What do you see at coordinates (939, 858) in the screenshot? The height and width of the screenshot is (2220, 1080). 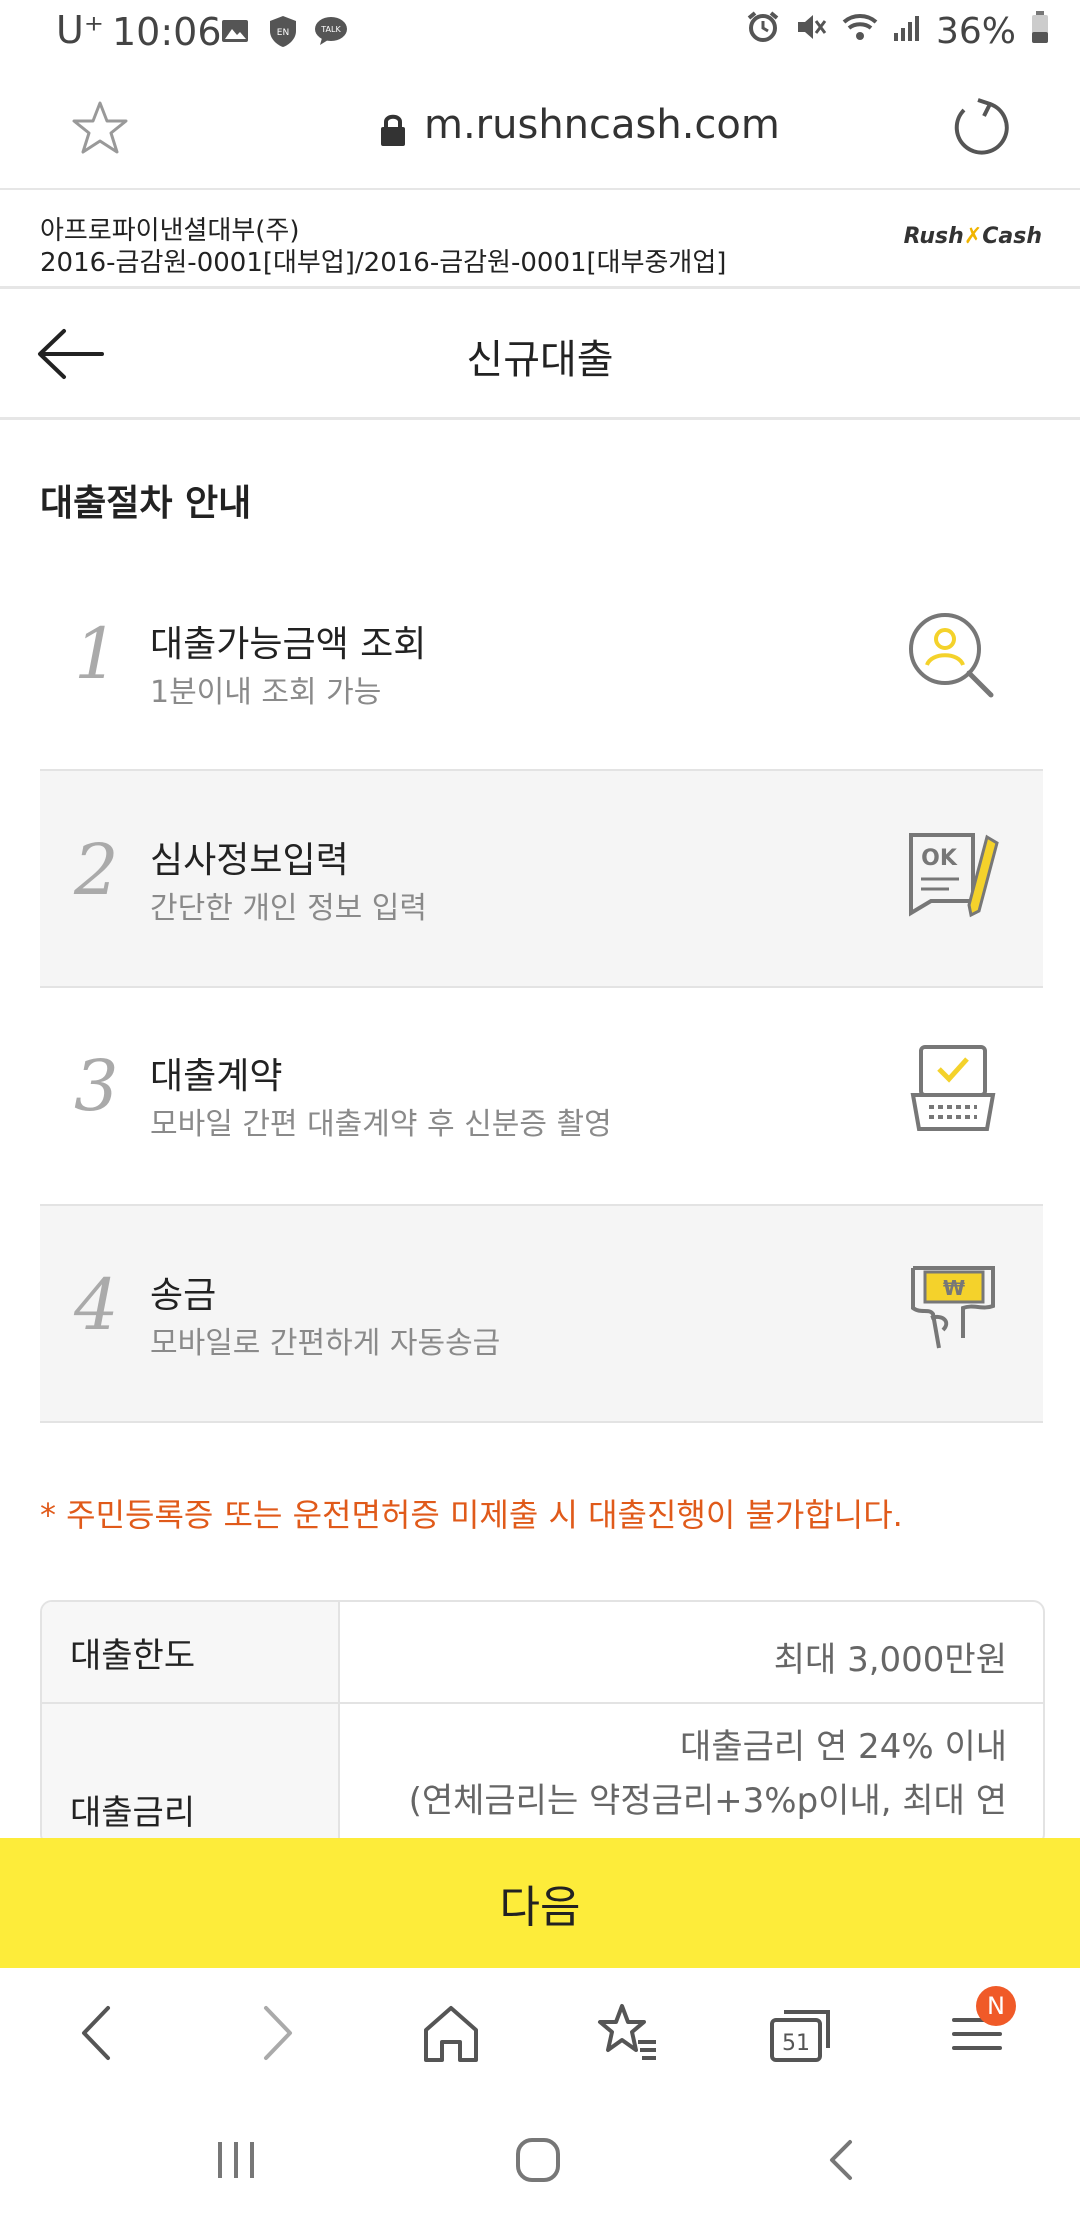 I see `svg-text: OK` at bounding box center [939, 858].